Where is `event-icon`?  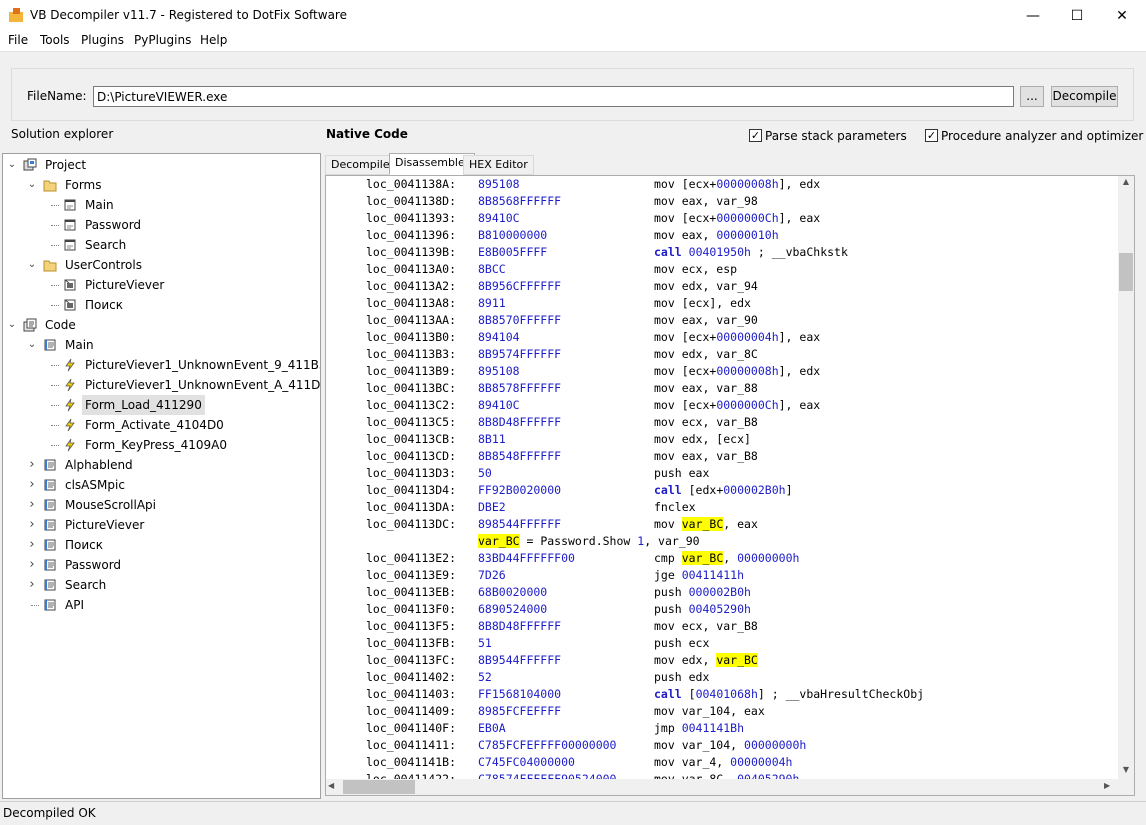
event-icon is located at coordinates (70, 405).